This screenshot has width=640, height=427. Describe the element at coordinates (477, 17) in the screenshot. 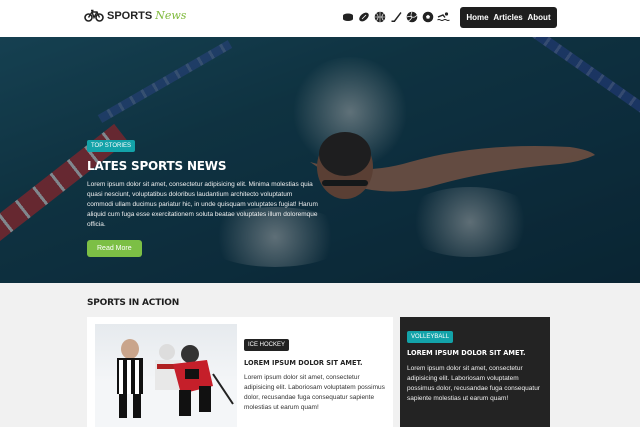

I see `nav-home: Home` at that location.